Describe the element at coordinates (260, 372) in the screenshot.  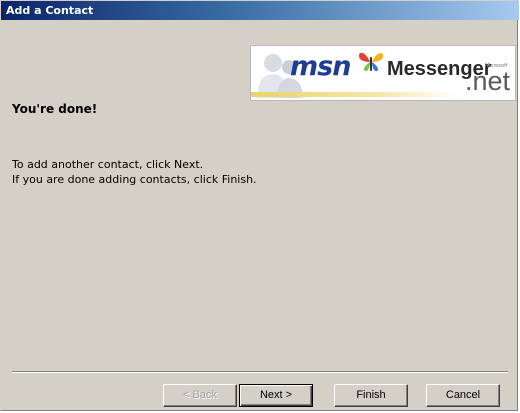
I see `button-separator` at that location.